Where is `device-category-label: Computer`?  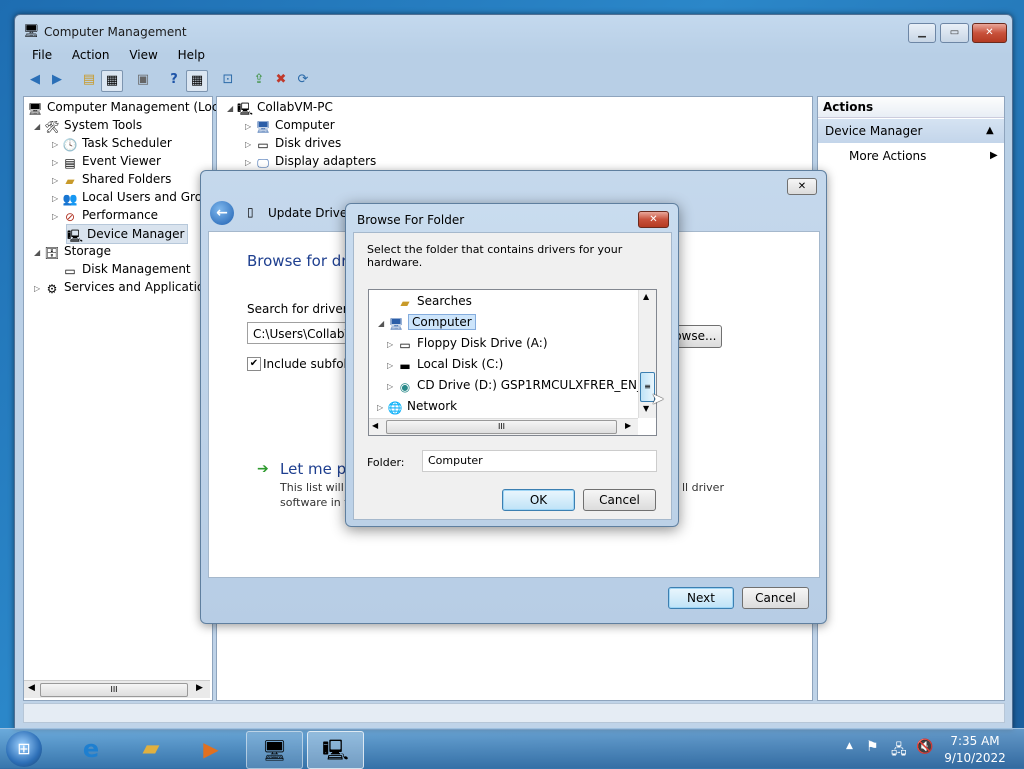 device-category-label: Computer is located at coordinates (305, 125).